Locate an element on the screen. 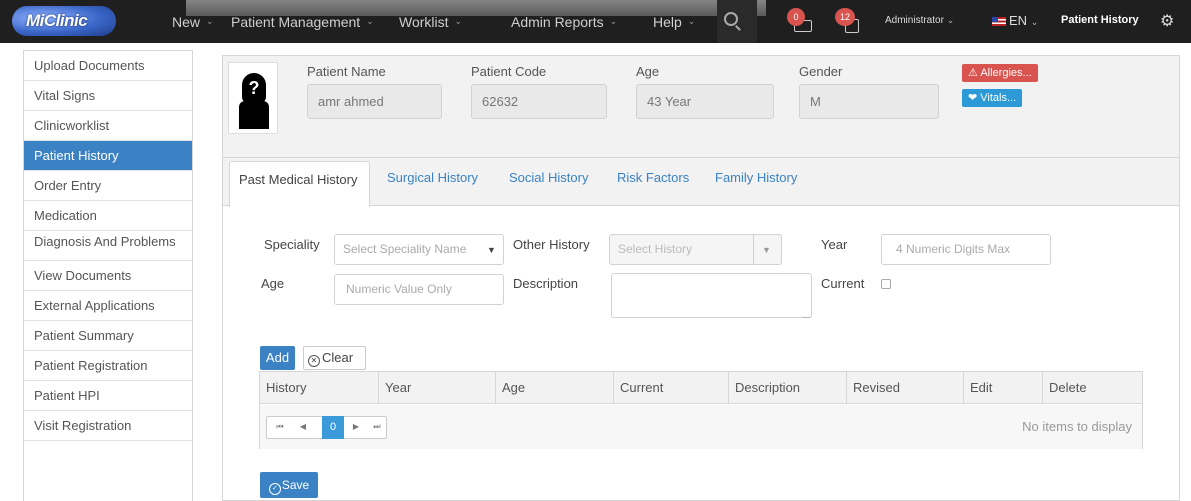 This screenshot has height=501, width=1191. clear-icon: ✕ is located at coordinates (314, 361).